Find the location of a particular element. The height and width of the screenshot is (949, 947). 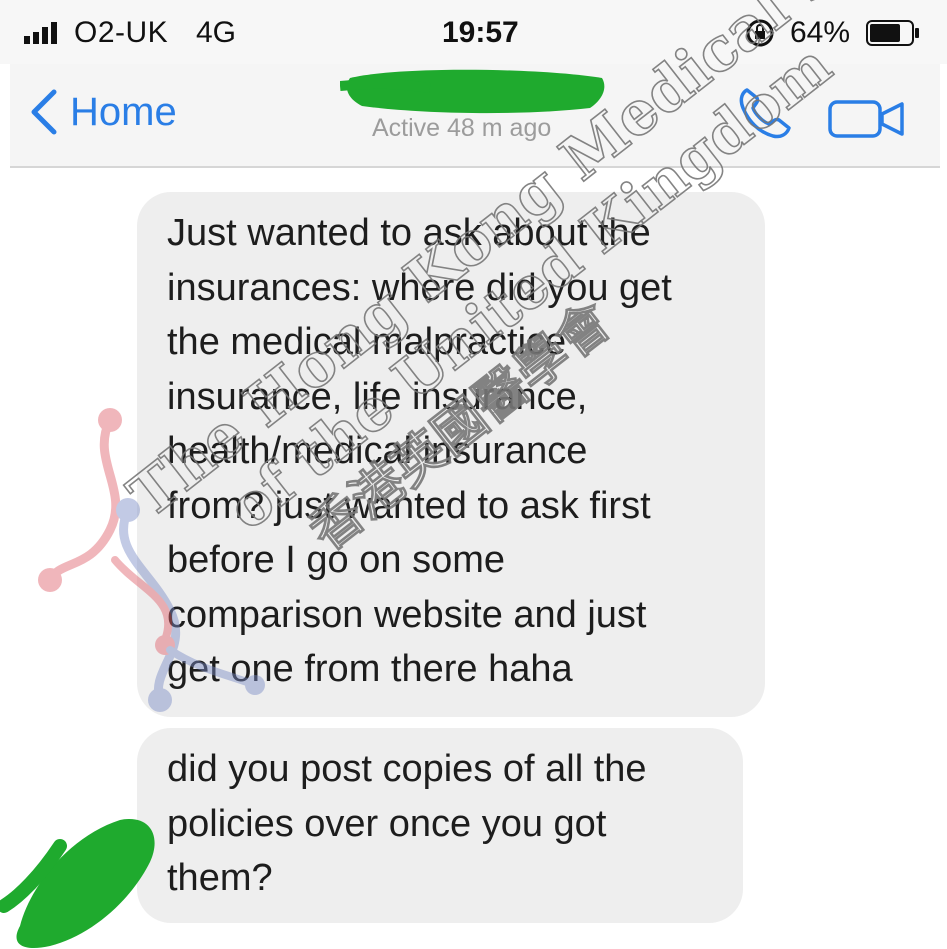

message-line: comparison website and just is located at coordinates (407, 614).